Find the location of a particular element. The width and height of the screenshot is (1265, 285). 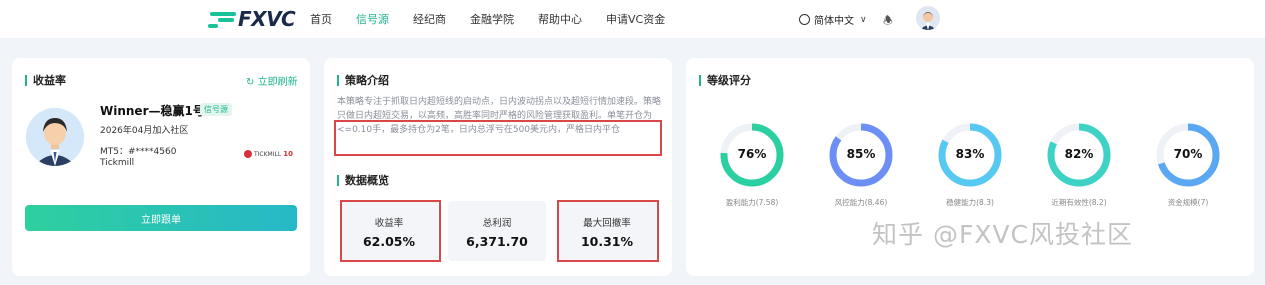

stat-total-profit: 总利润 6,371.70 is located at coordinates (497, 231).